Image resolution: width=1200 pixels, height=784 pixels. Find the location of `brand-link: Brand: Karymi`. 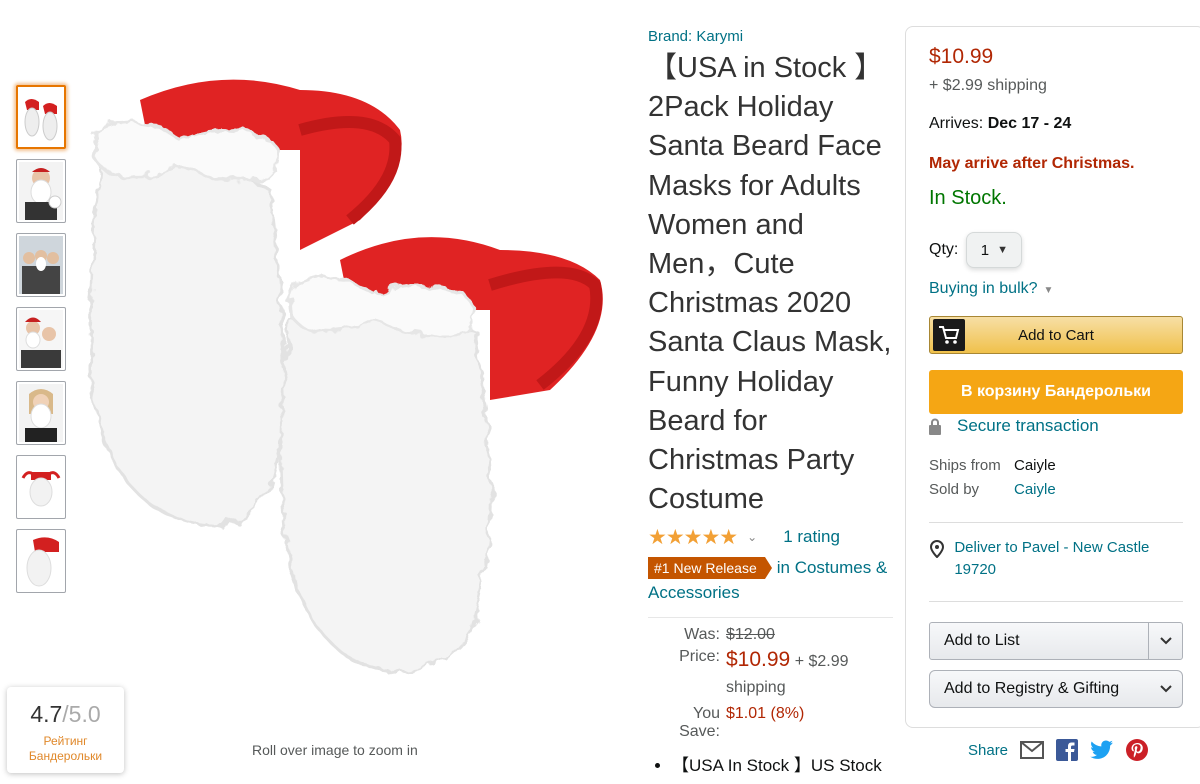

brand-link: Brand: Karymi is located at coordinates (770, 37).